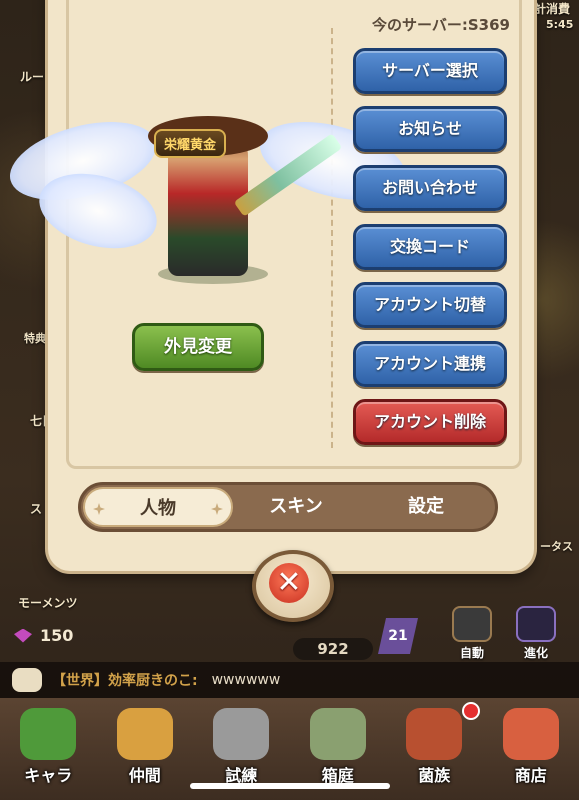  Describe the element at coordinates (198, 347) in the screenshot. I see `change-appearance-button: 外見変更` at that location.